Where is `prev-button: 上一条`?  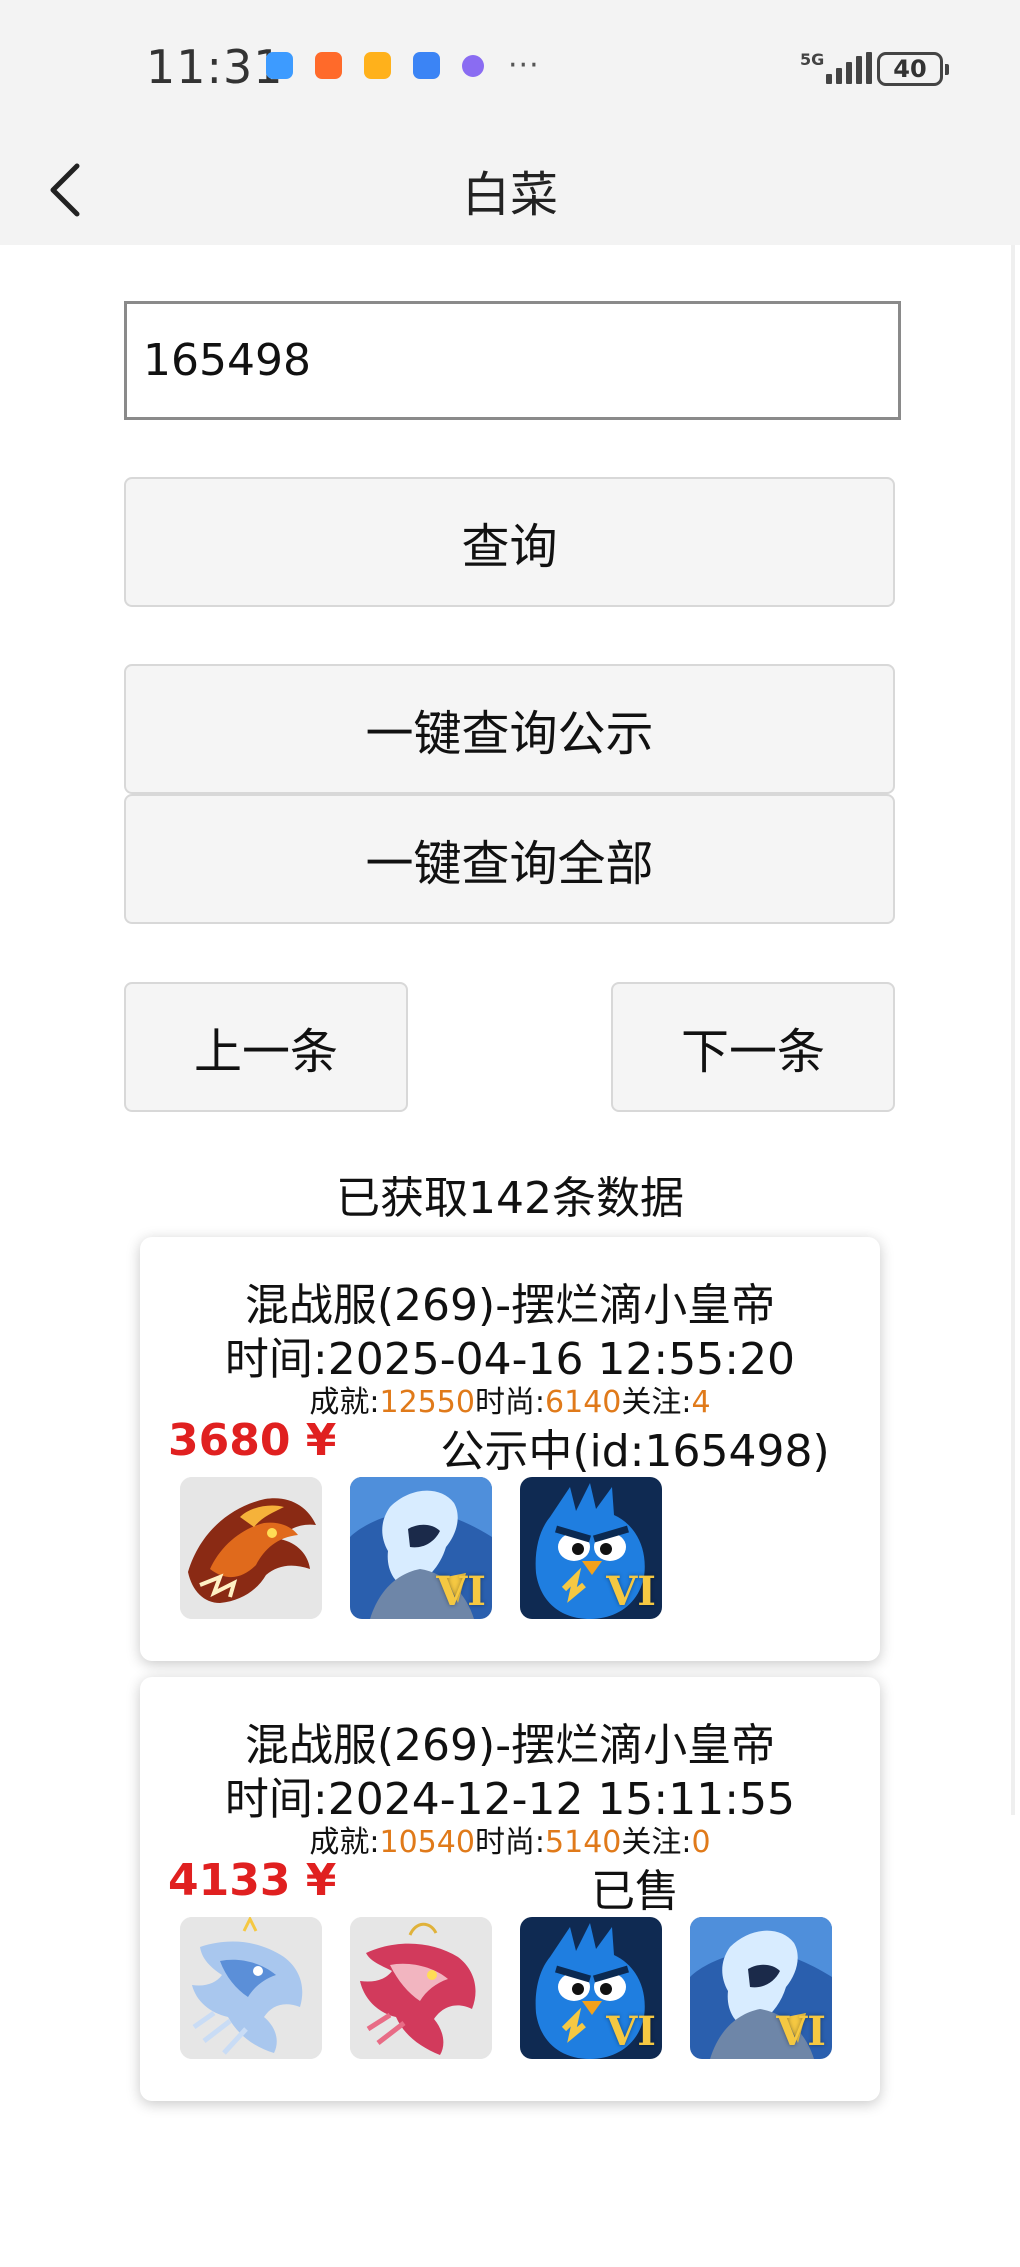
prev-button: 上一条 is located at coordinates (266, 1047).